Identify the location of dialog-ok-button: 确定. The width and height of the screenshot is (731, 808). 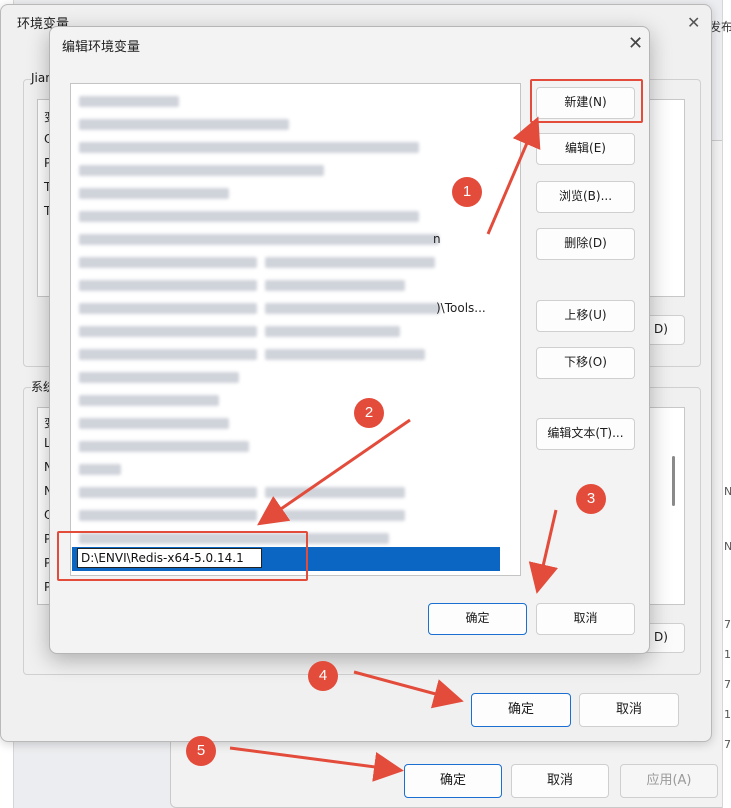
(477, 619).